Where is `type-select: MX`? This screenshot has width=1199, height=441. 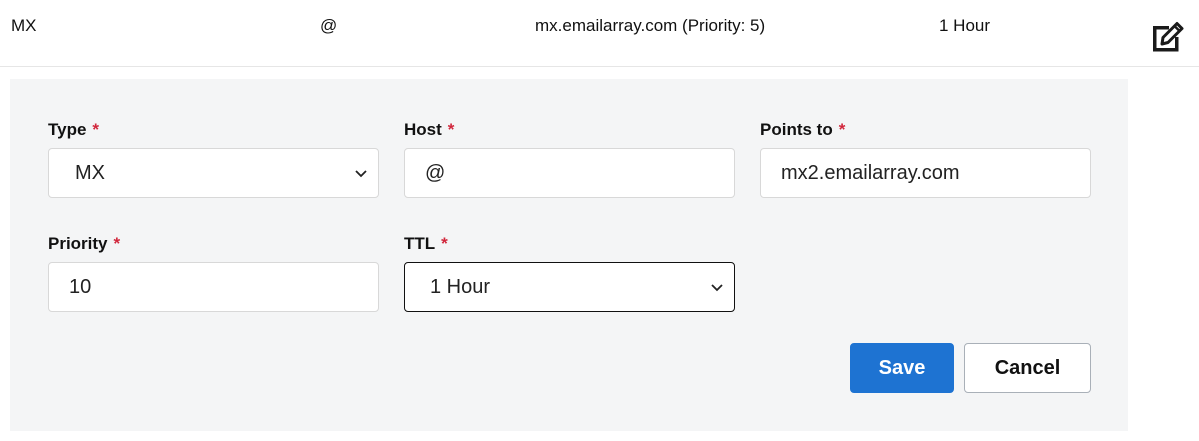
type-select: MX is located at coordinates (213, 173).